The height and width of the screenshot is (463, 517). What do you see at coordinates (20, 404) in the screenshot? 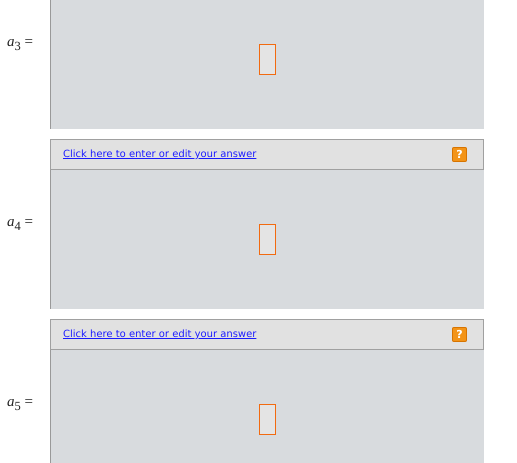
I see `variable-label: a$_{5}$ =` at bounding box center [20, 404].